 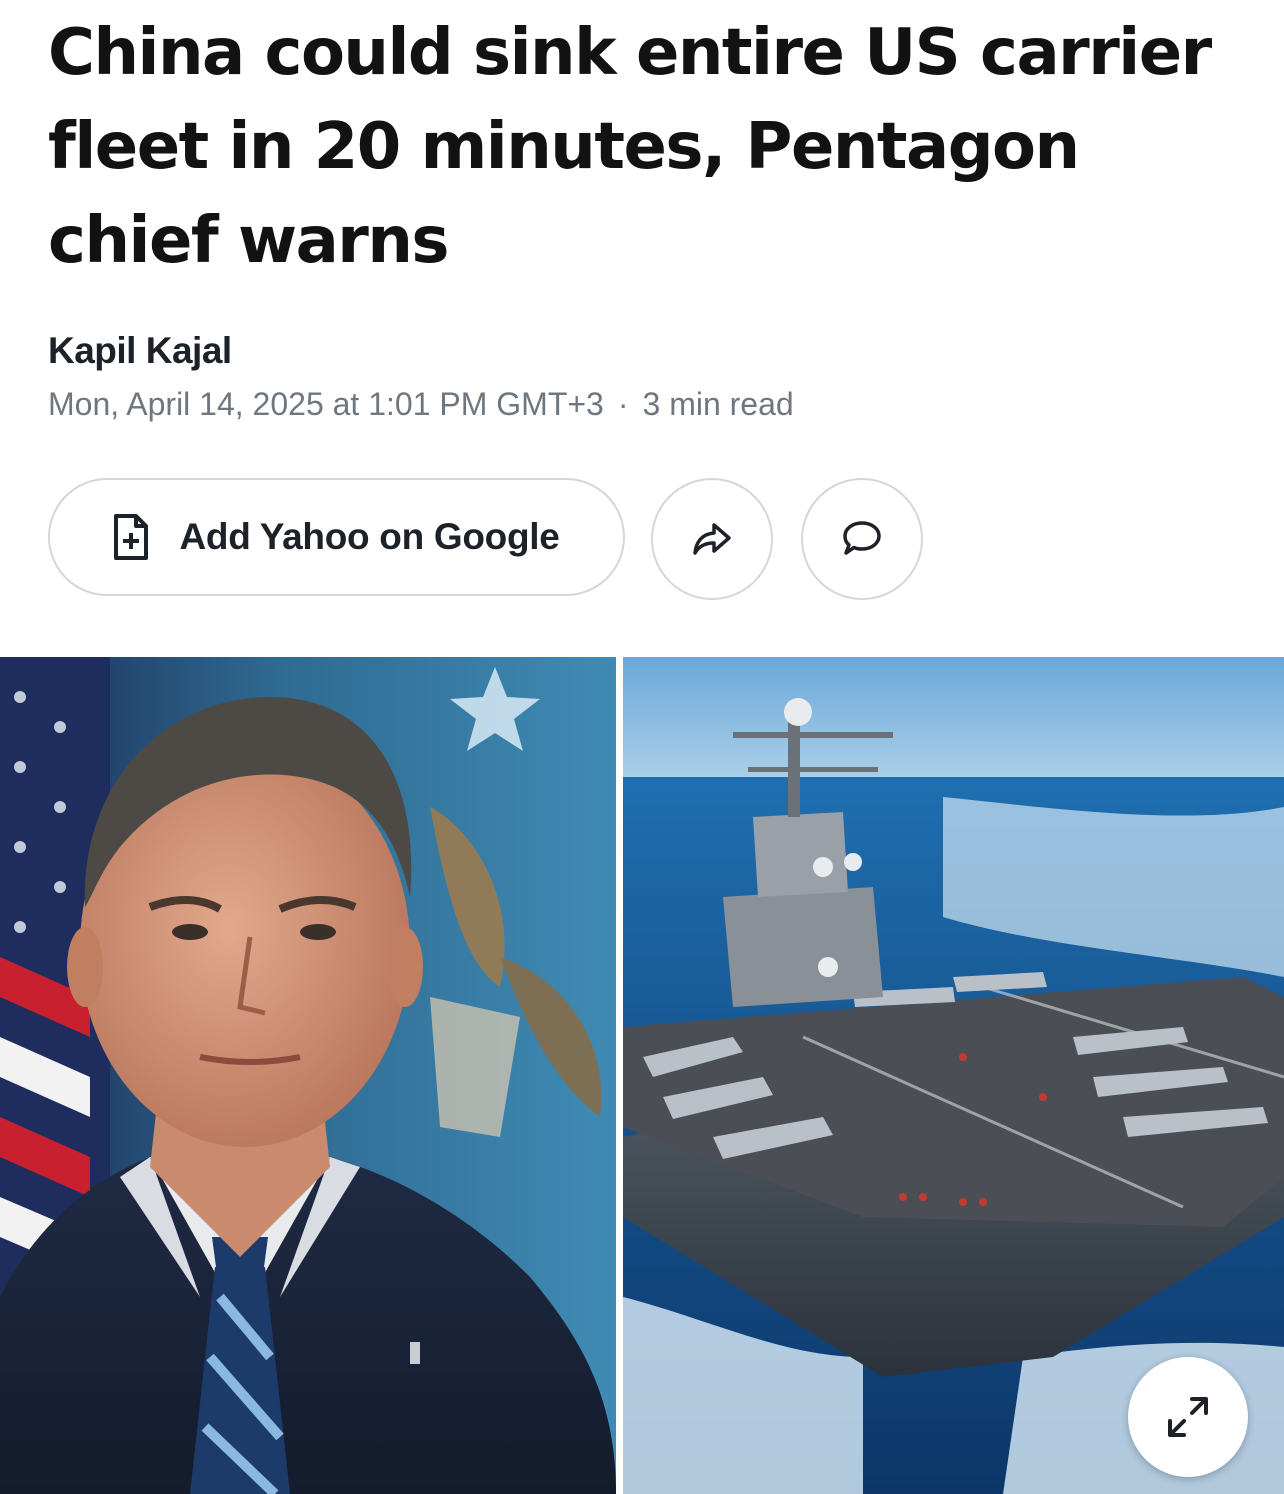 What do you see at coordinates (718, 404) in the screenshot?
I see `read-time: 3 min read` at bounding box center [718, 404].